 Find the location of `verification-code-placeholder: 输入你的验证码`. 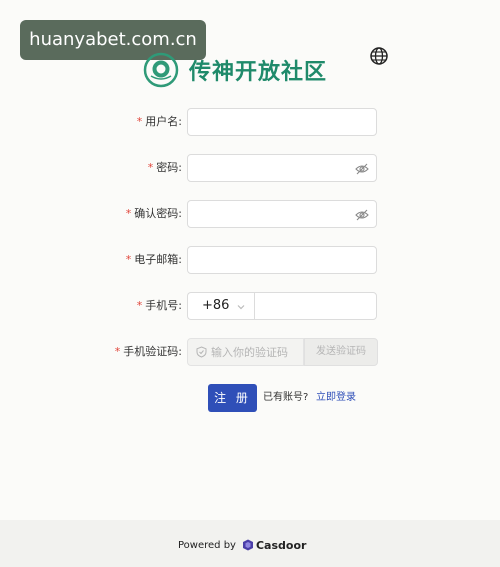

verification-code-placeholder: 输入你的验证码 is located at coordinates (249, 352).